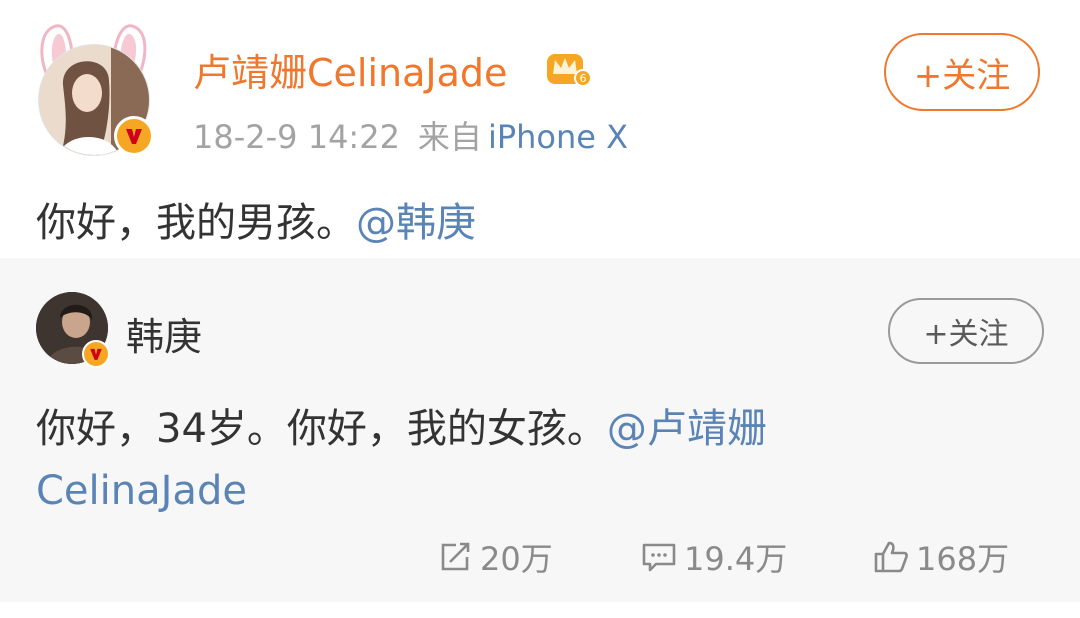 This screenshot has width=1080, height=618. I want to click on svg-text: 6, so click(583, 78).